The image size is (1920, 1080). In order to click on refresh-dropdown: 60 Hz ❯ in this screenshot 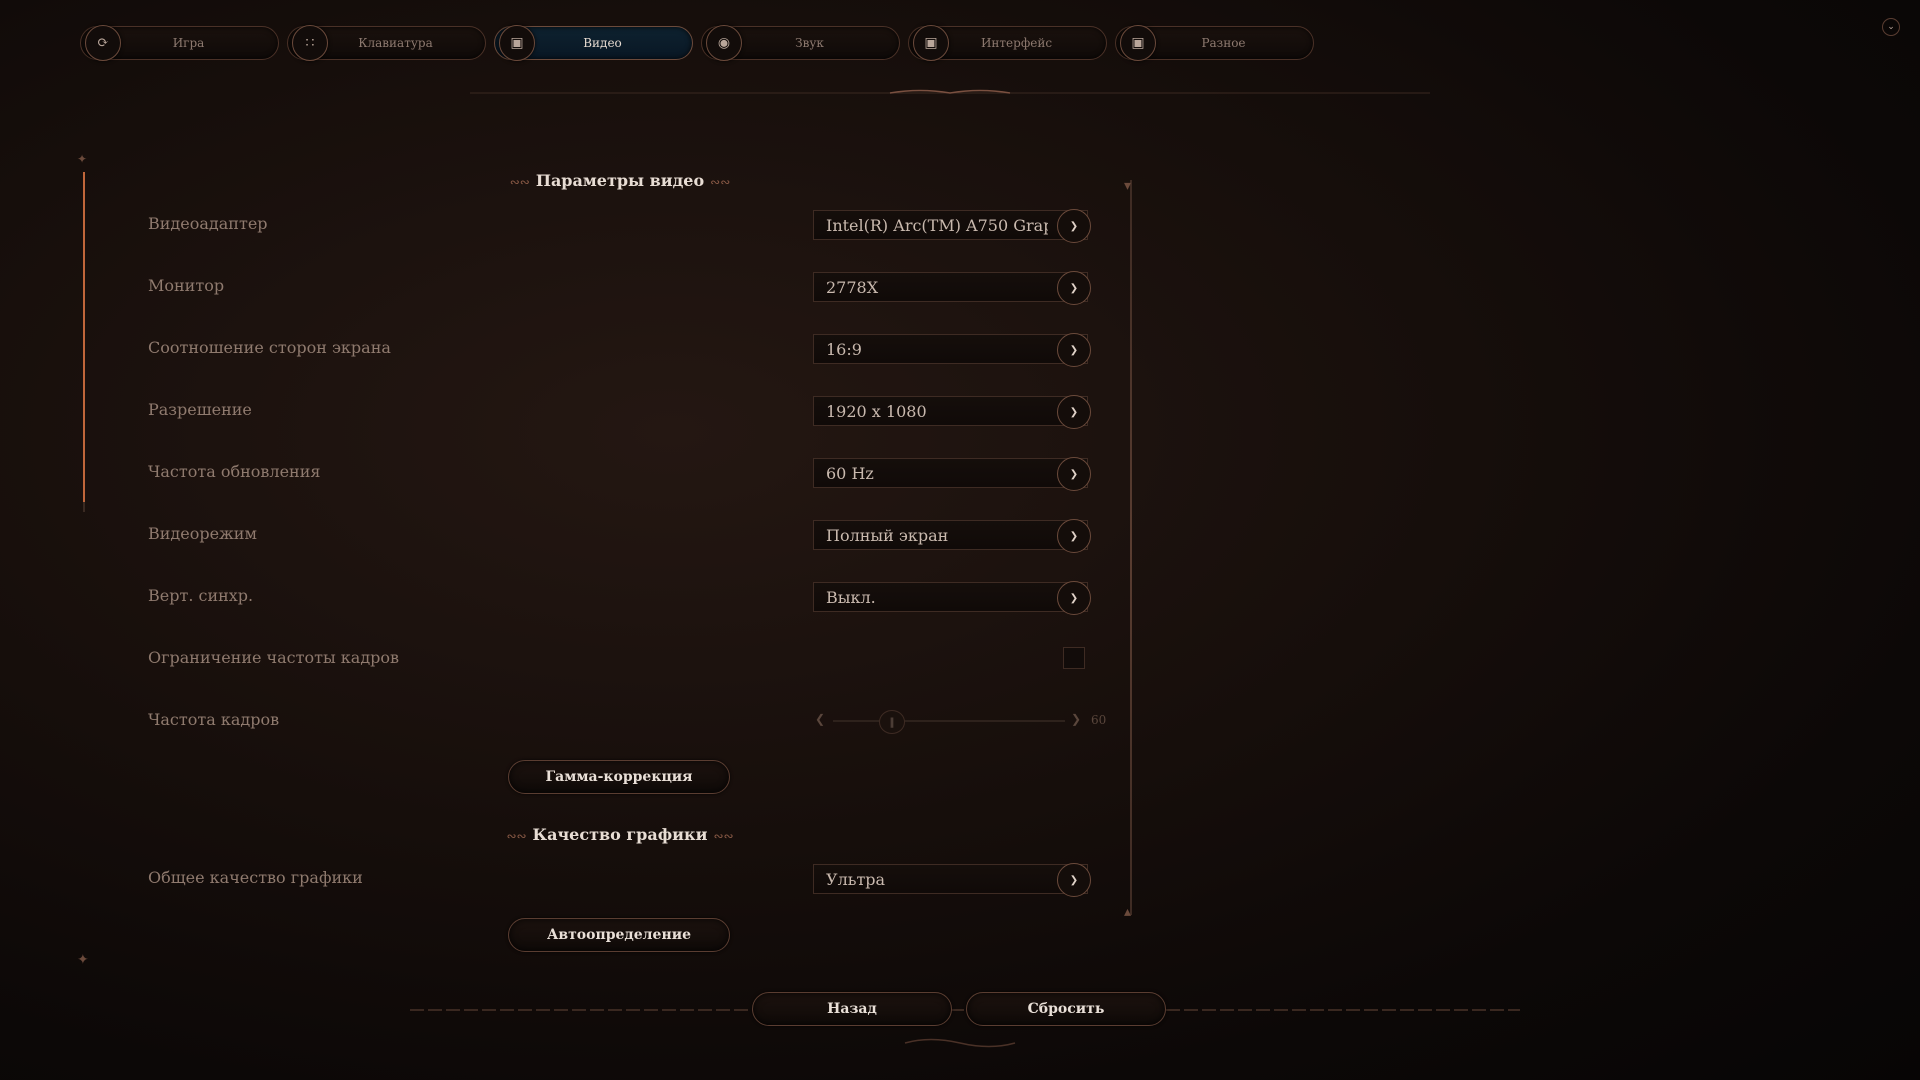, I will do `click(952, 474)`.